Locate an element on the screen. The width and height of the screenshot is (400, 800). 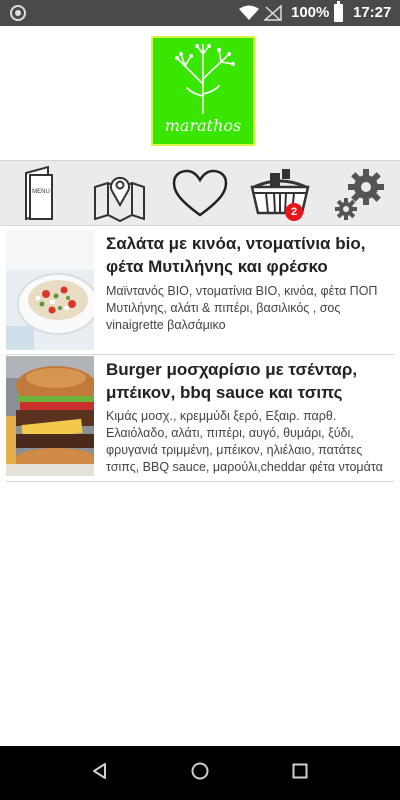
burger-image is located at coordinates (50, 416).